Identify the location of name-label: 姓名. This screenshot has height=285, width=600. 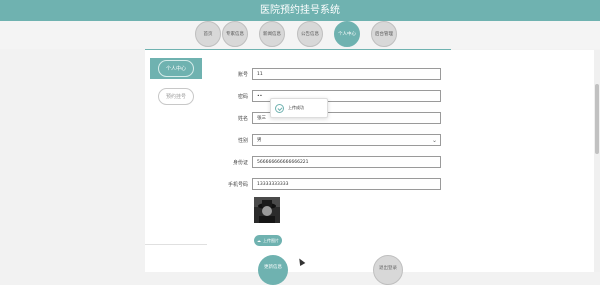
(242, 119).